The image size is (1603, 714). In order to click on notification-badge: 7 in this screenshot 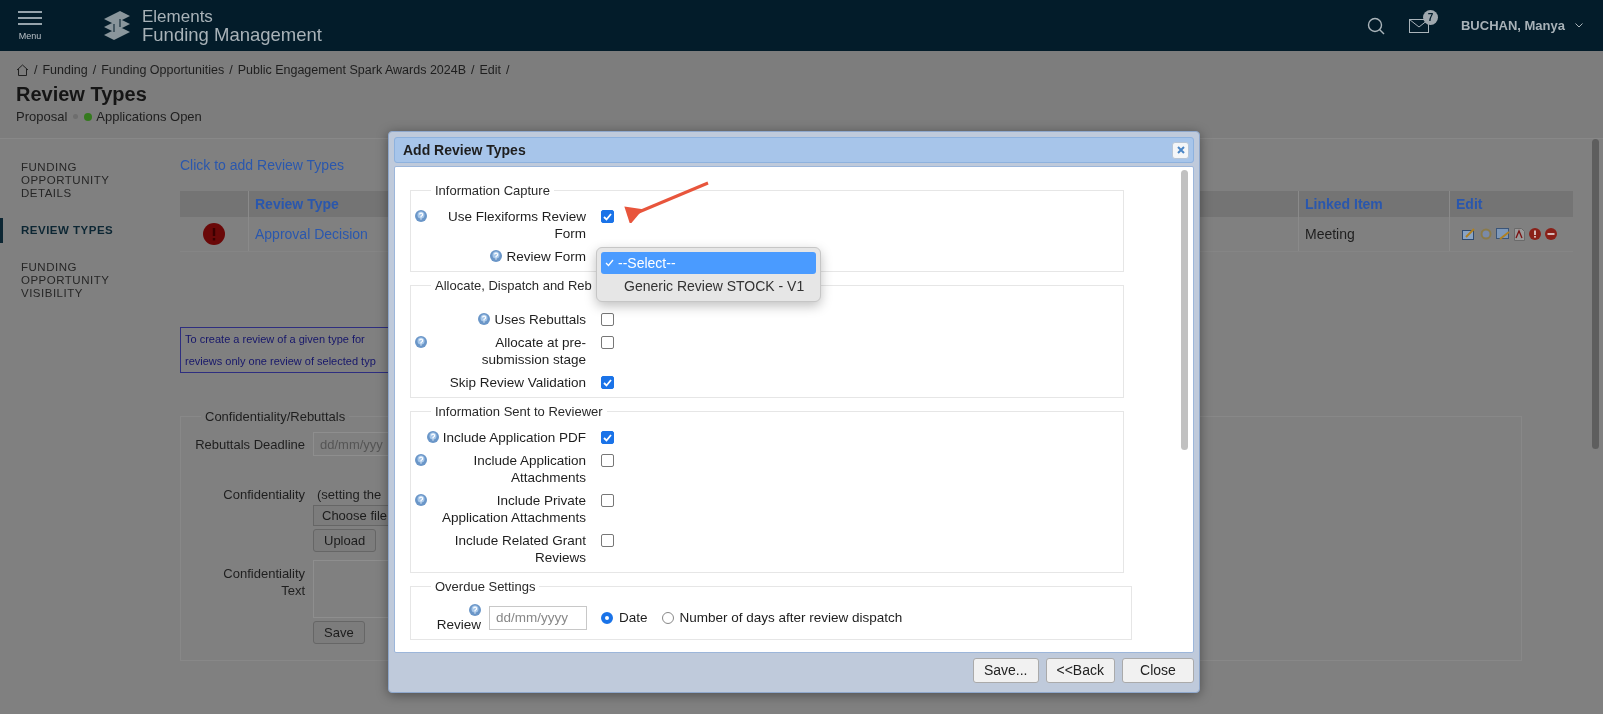, I will do `click(1430, 17)`.